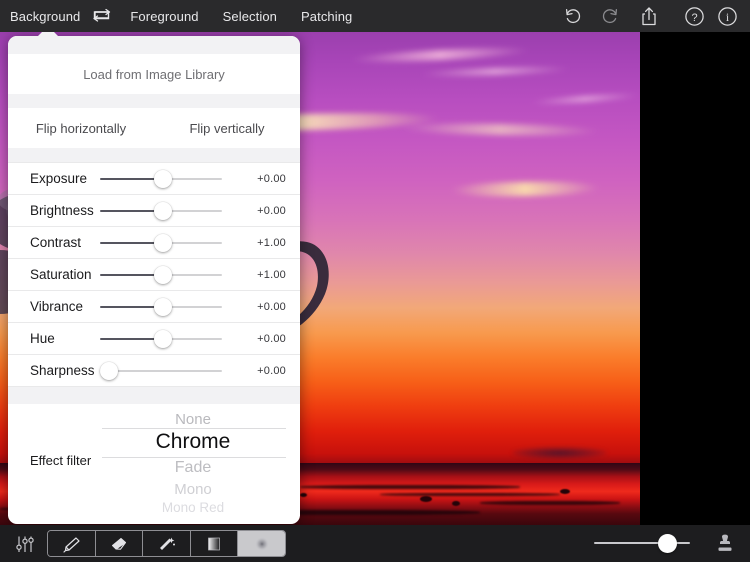 This screenshot has height=562, width=750. I want to click on slider-row-sharpness: Sharpness +0.00, so click(154, 370).